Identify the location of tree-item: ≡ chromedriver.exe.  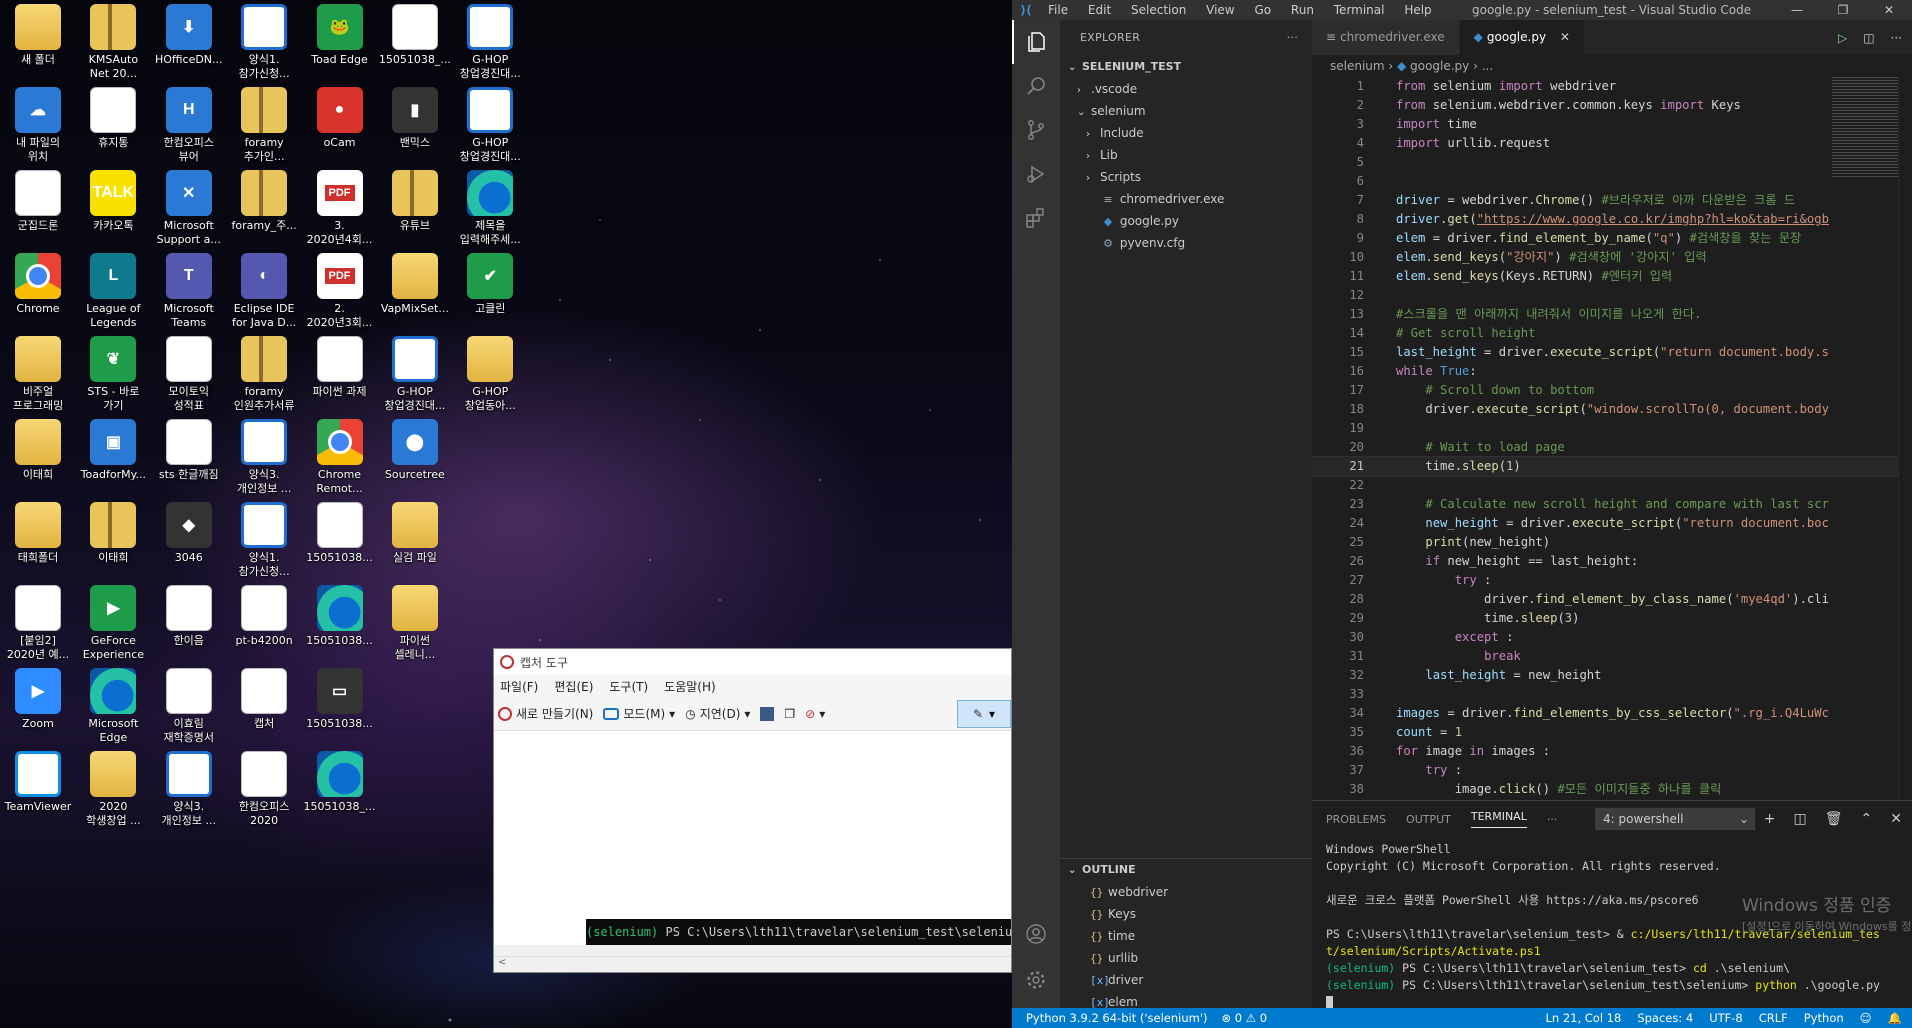
(1186, 199).